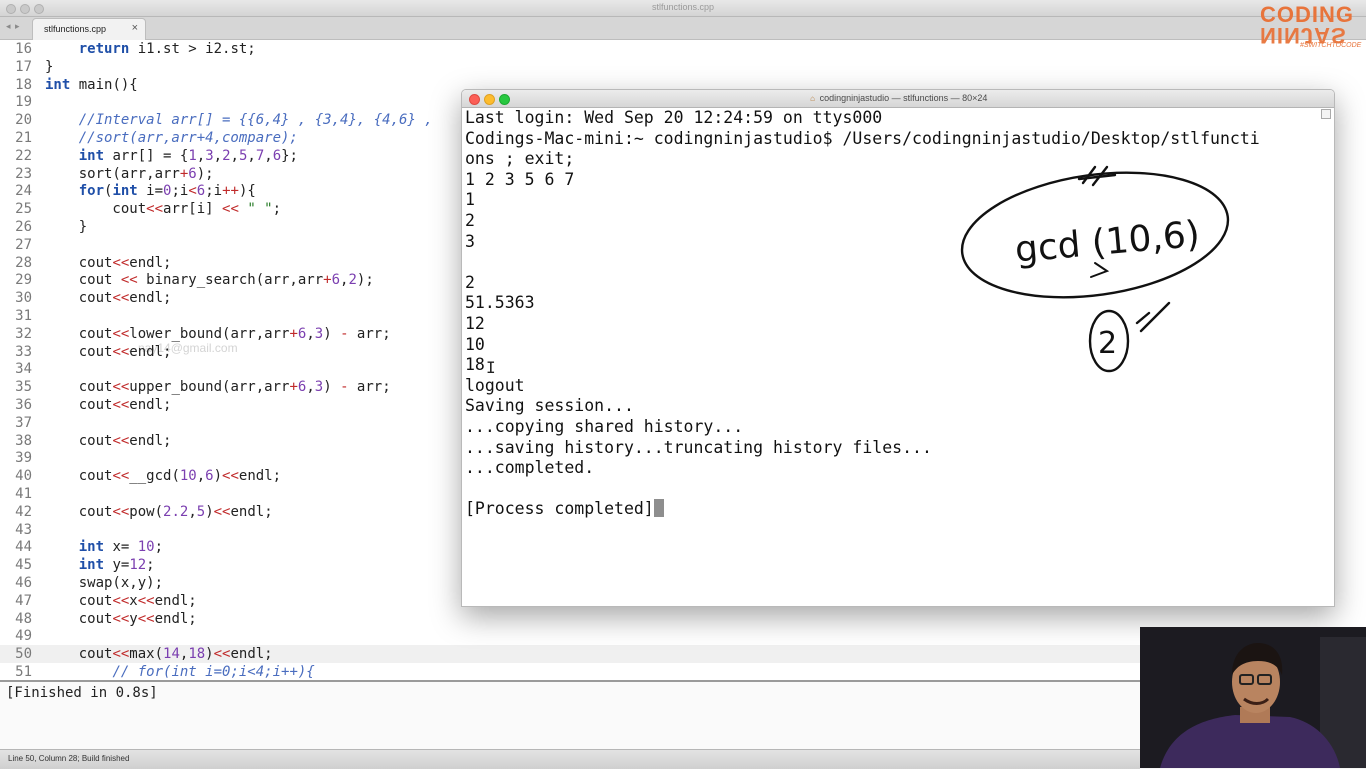 This screenshot has height=769, width=1366. What do you see at coordinates (23, 654) in the screenshot?
I see `line-number: 50` at bounding box center [23, 654].